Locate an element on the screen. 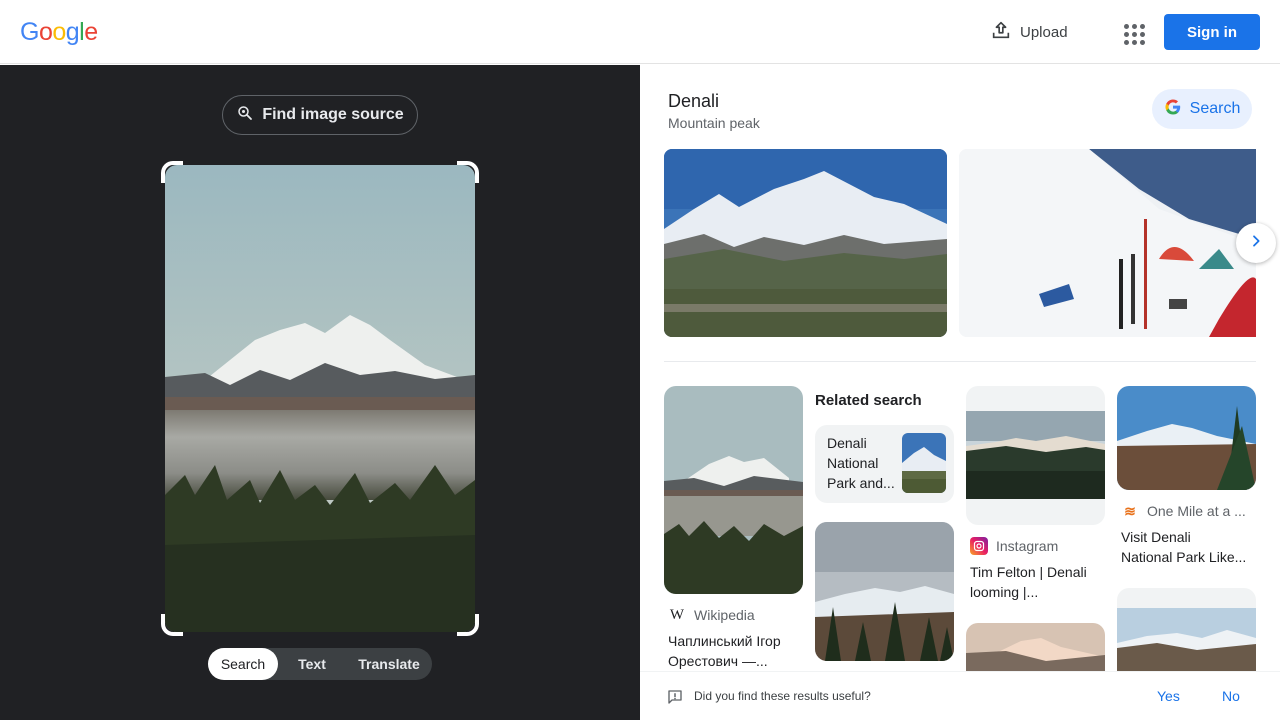  find-image-source-label: Find image source is located at coordinates (333, 114).